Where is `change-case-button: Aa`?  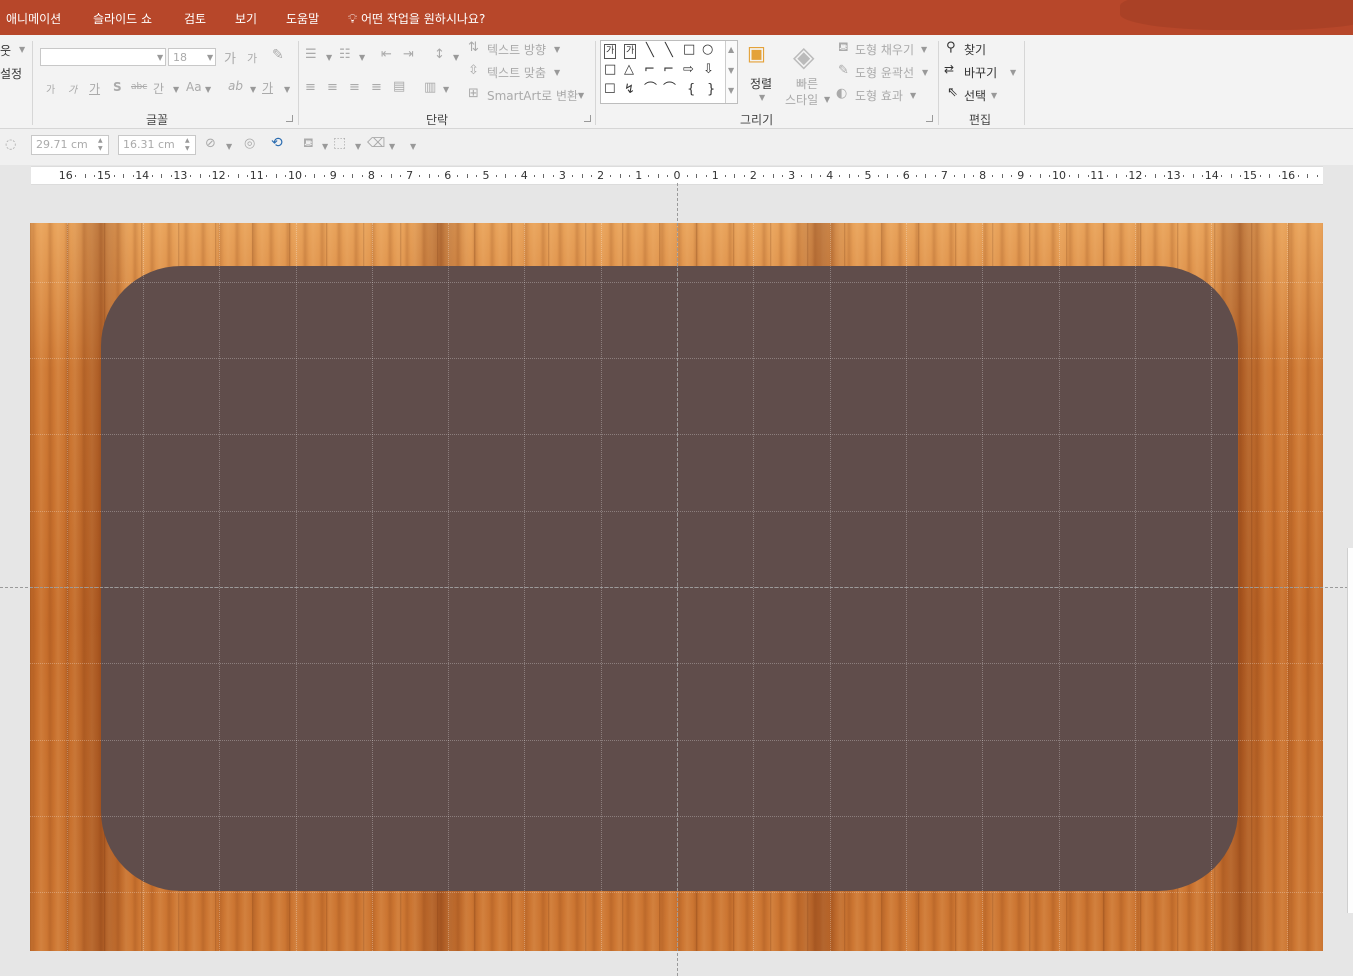
change-case-button: Aa is located at coordinates (194, 87).